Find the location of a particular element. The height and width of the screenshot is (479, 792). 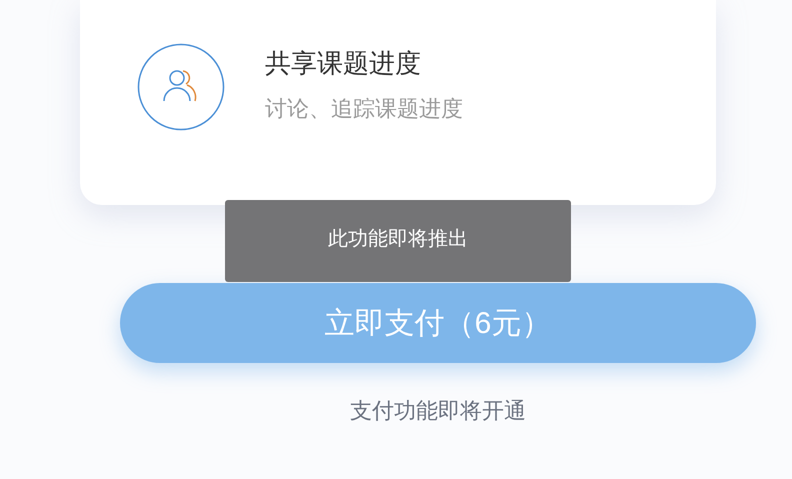

people-icon is located at coordinates (181, 87).